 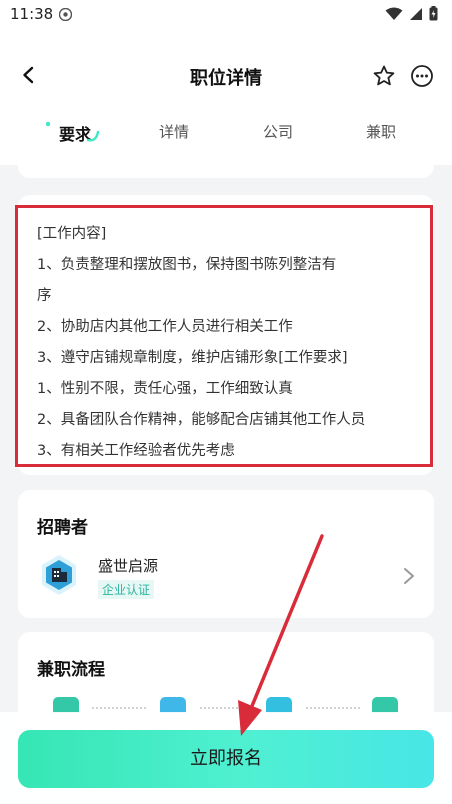 I want to click on verification-badge: 企业认证, so click(x=126, y=589).